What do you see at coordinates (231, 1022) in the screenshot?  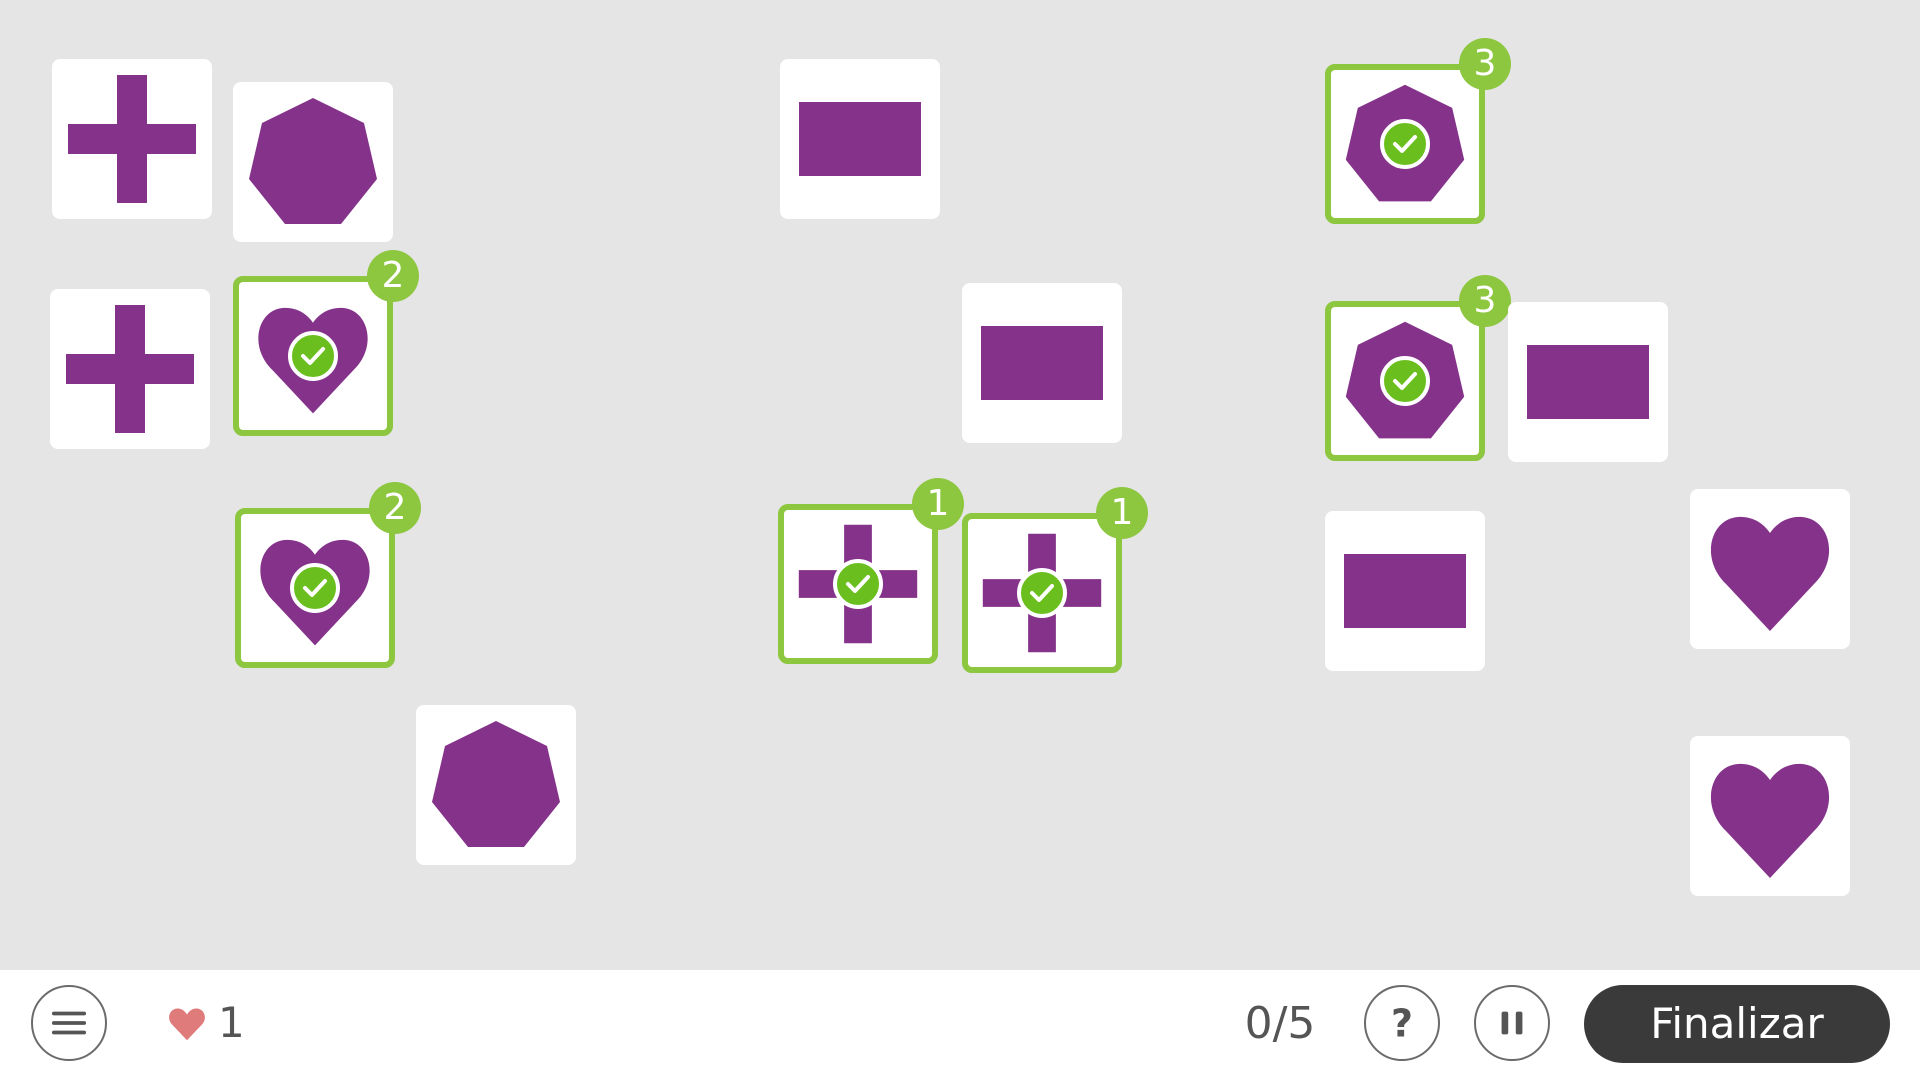 I see `lives-count: 1` at bounding box center [231, 1022].